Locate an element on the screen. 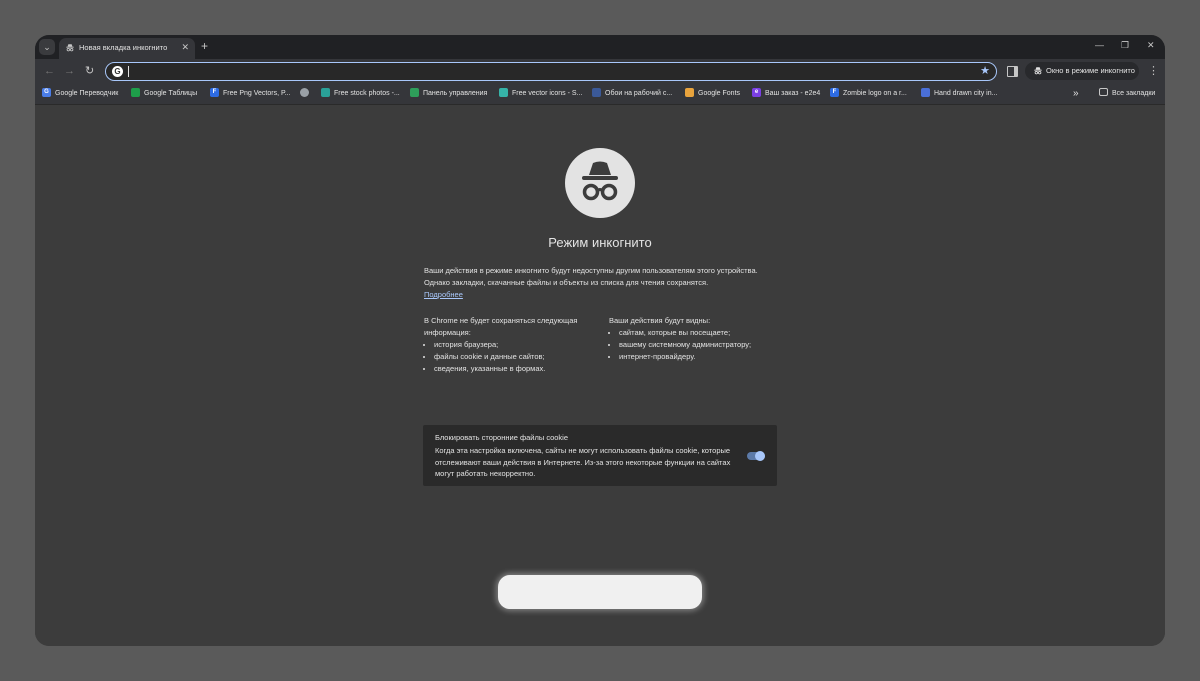 The width and height of the screenshot is (1200, 681). learn-more-link: Подробнее is located at coordinates (443, 294).